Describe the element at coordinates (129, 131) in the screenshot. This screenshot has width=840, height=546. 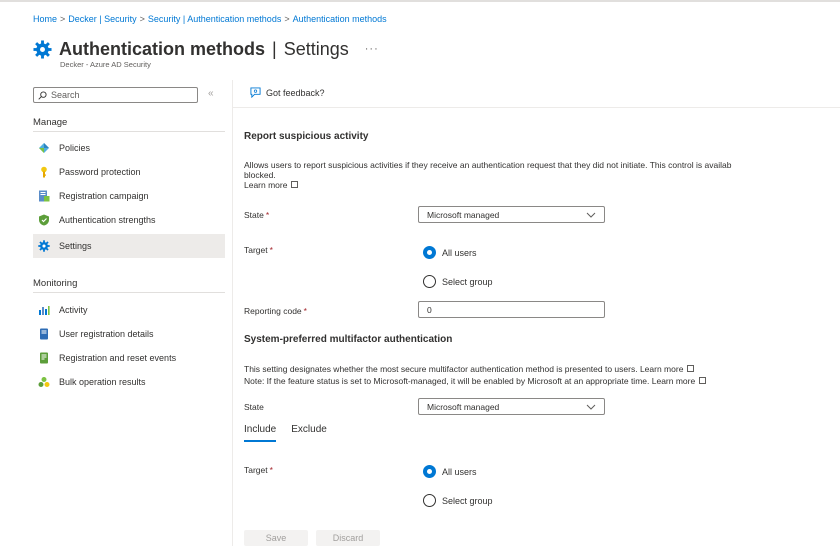
I see `manage-divider` at that location.